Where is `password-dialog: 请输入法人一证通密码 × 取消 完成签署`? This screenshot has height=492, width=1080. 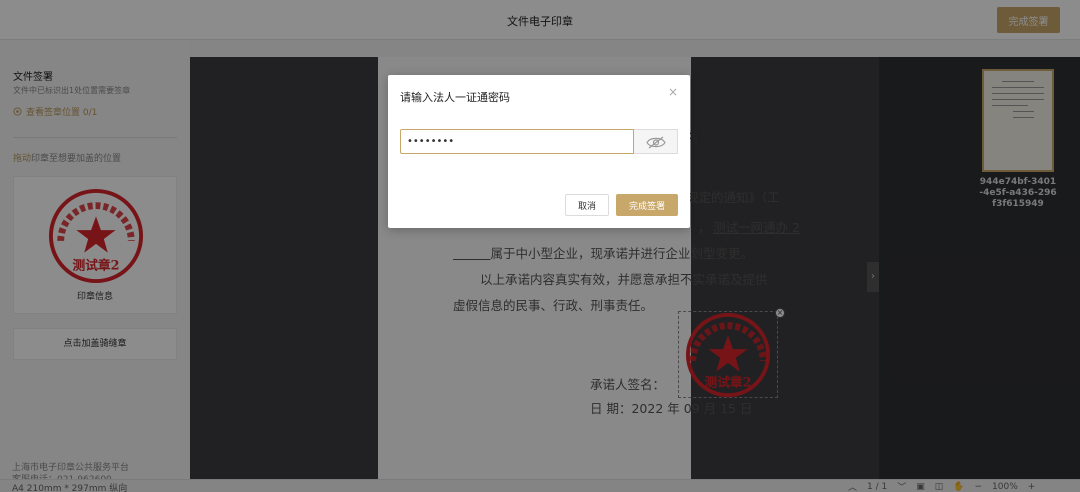 password-dialog: 请输入法人一证通密码 × 取消 完成签署 is located at coordinates (539, 151).